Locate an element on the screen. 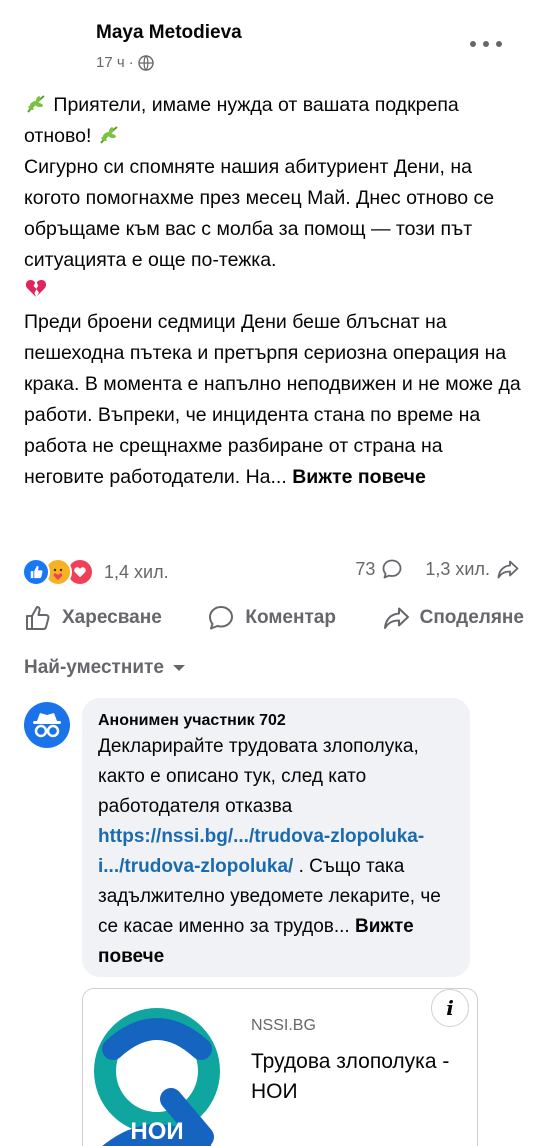 This screenshot has width=538, height=1146. sort-label: Най-уместните is located at coordinates (94, 667).